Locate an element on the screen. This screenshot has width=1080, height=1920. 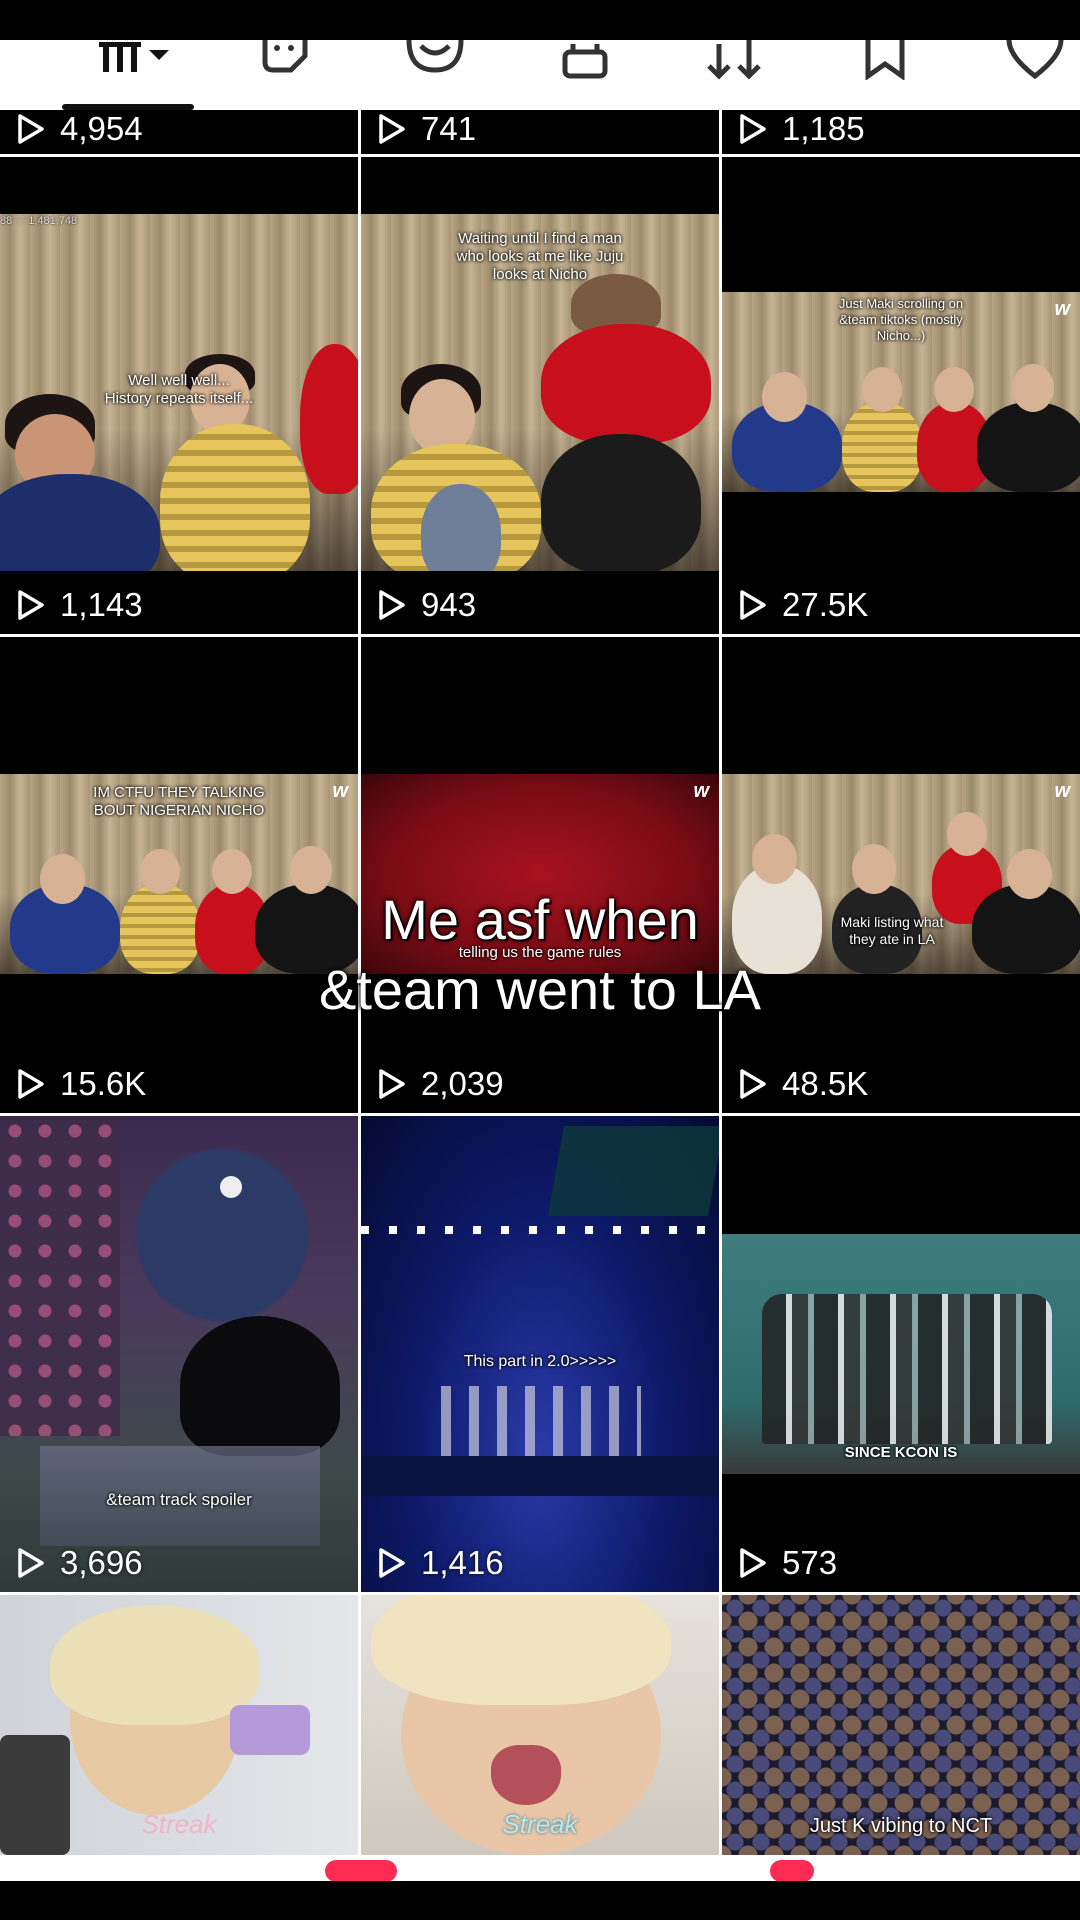
view-count: 1,185 is located at coordinates (801, 129).